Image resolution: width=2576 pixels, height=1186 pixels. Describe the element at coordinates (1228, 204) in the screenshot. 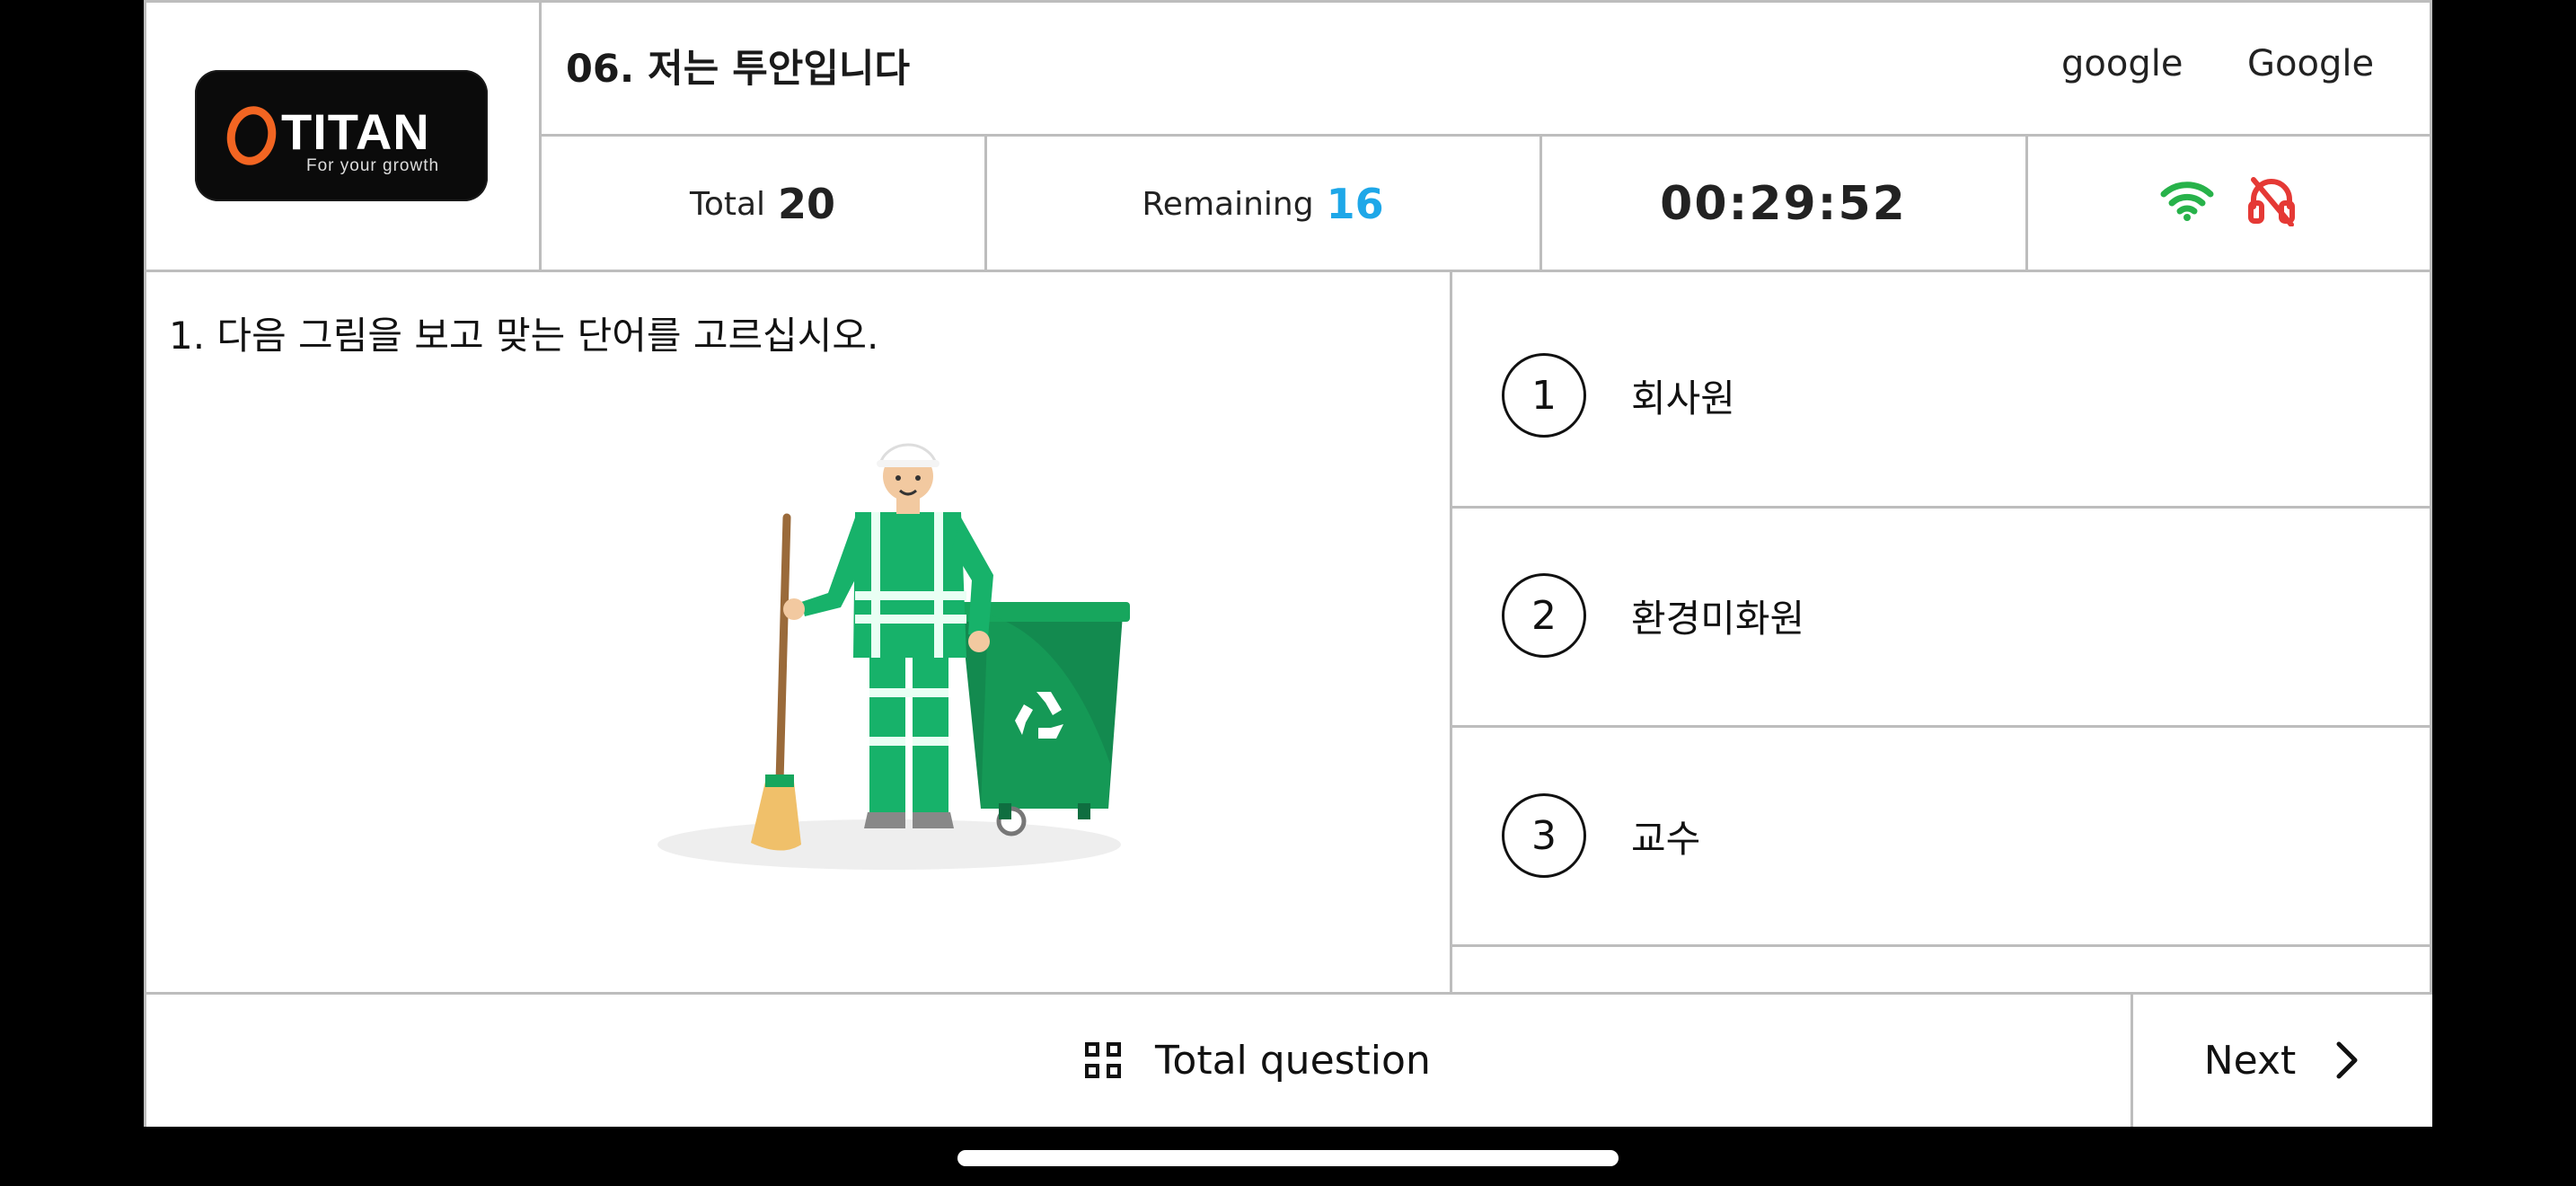

I see `remaining-label: Remaining` at that location.